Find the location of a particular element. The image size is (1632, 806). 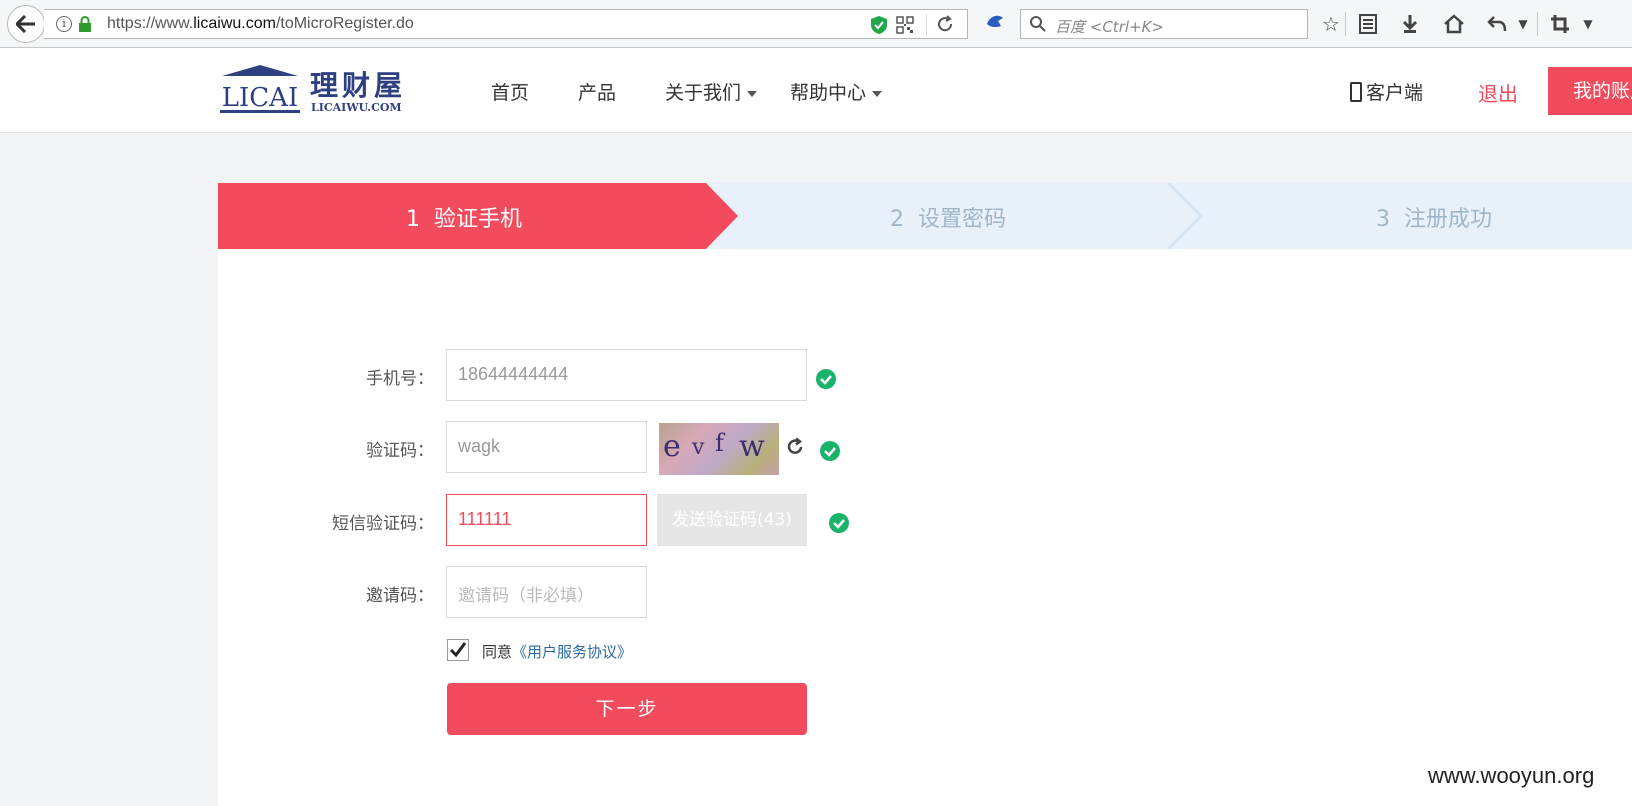

captcha-char: v is located at coordinates (698, 447).